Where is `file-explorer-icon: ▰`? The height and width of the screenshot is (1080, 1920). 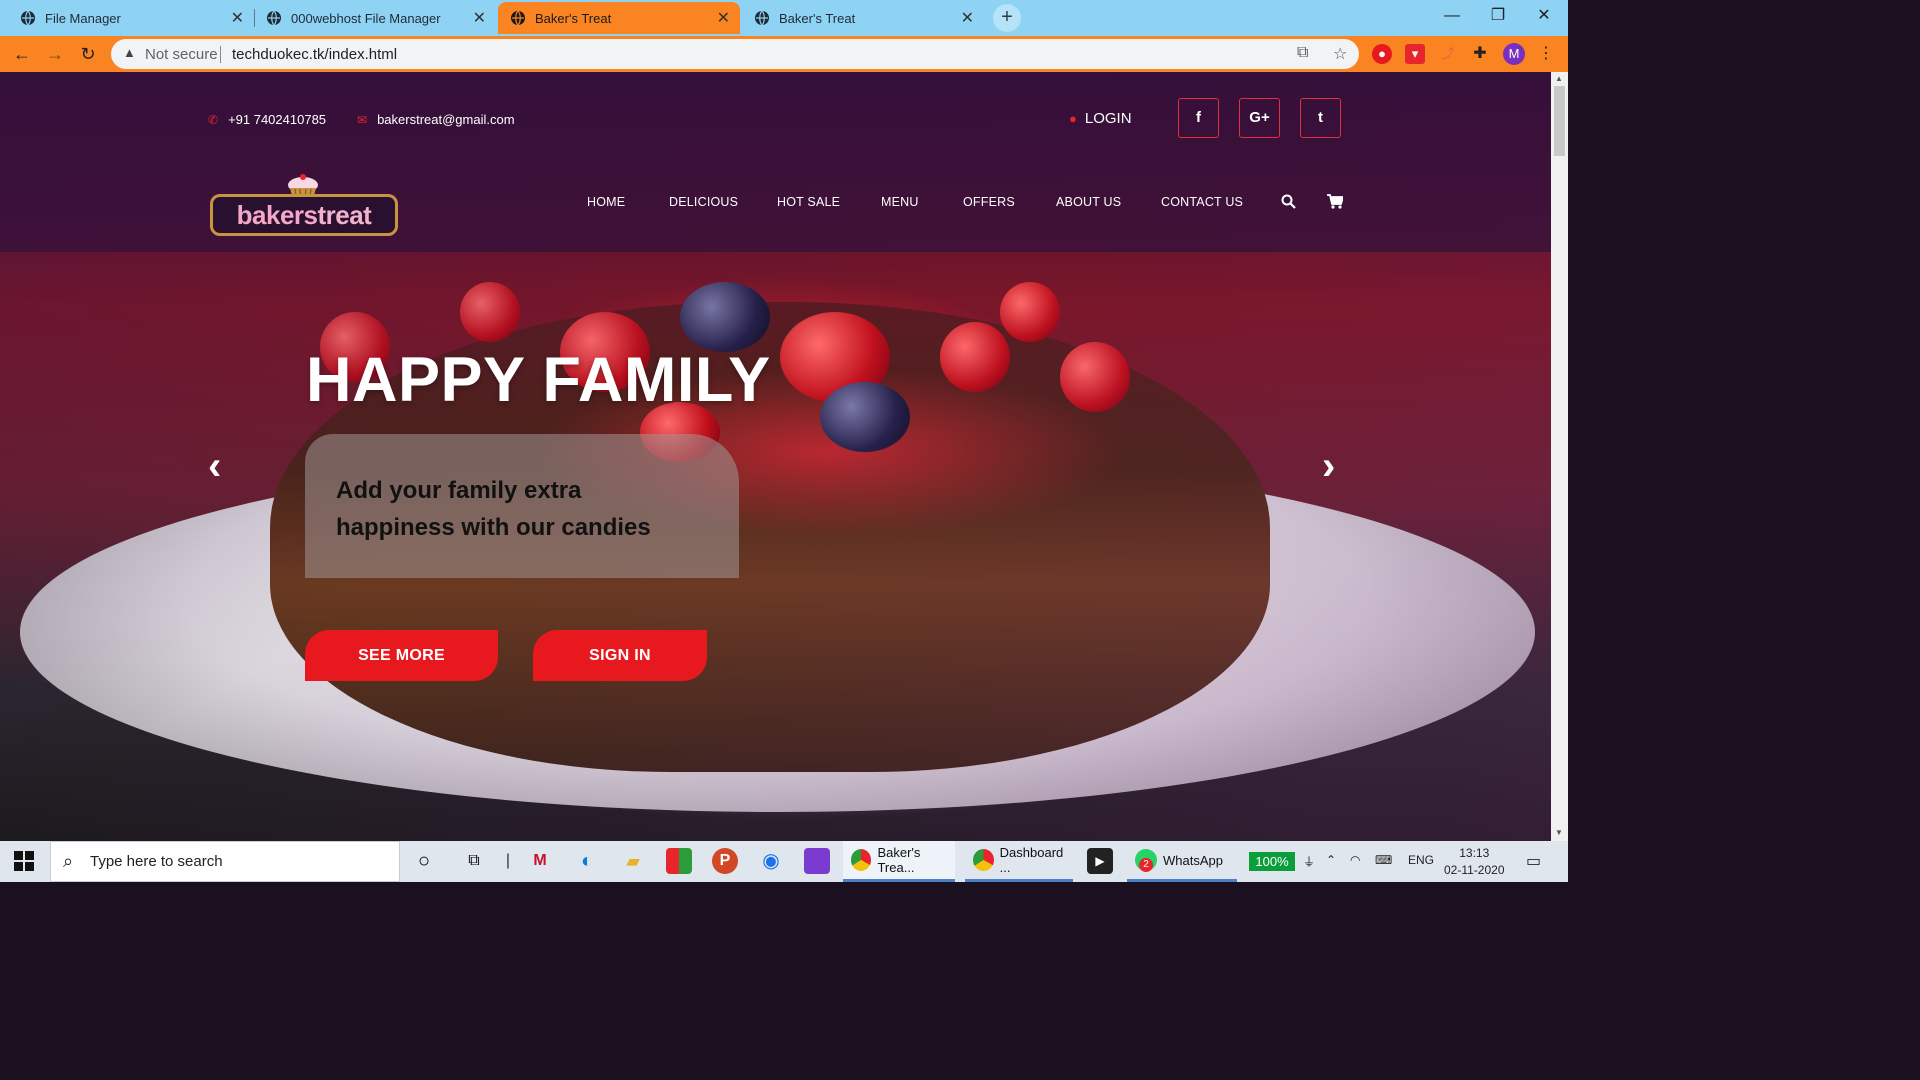 file-explorer-icon: ▰ is located at coordinates (633, 861).